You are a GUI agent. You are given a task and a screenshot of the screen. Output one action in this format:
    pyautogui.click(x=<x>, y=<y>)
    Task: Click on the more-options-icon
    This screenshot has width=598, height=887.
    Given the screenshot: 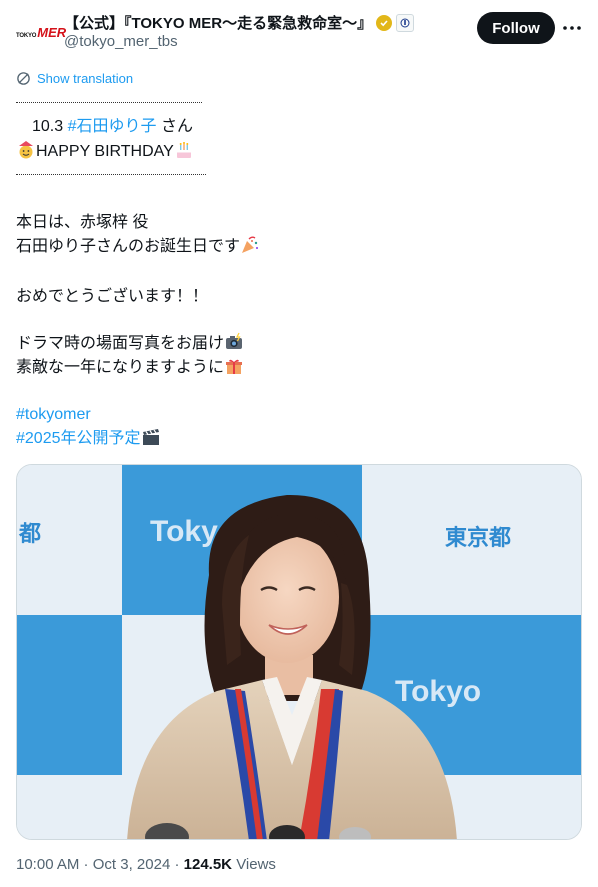 What is the action you would take?
    pyautogui.click(x=572, y=28)
    